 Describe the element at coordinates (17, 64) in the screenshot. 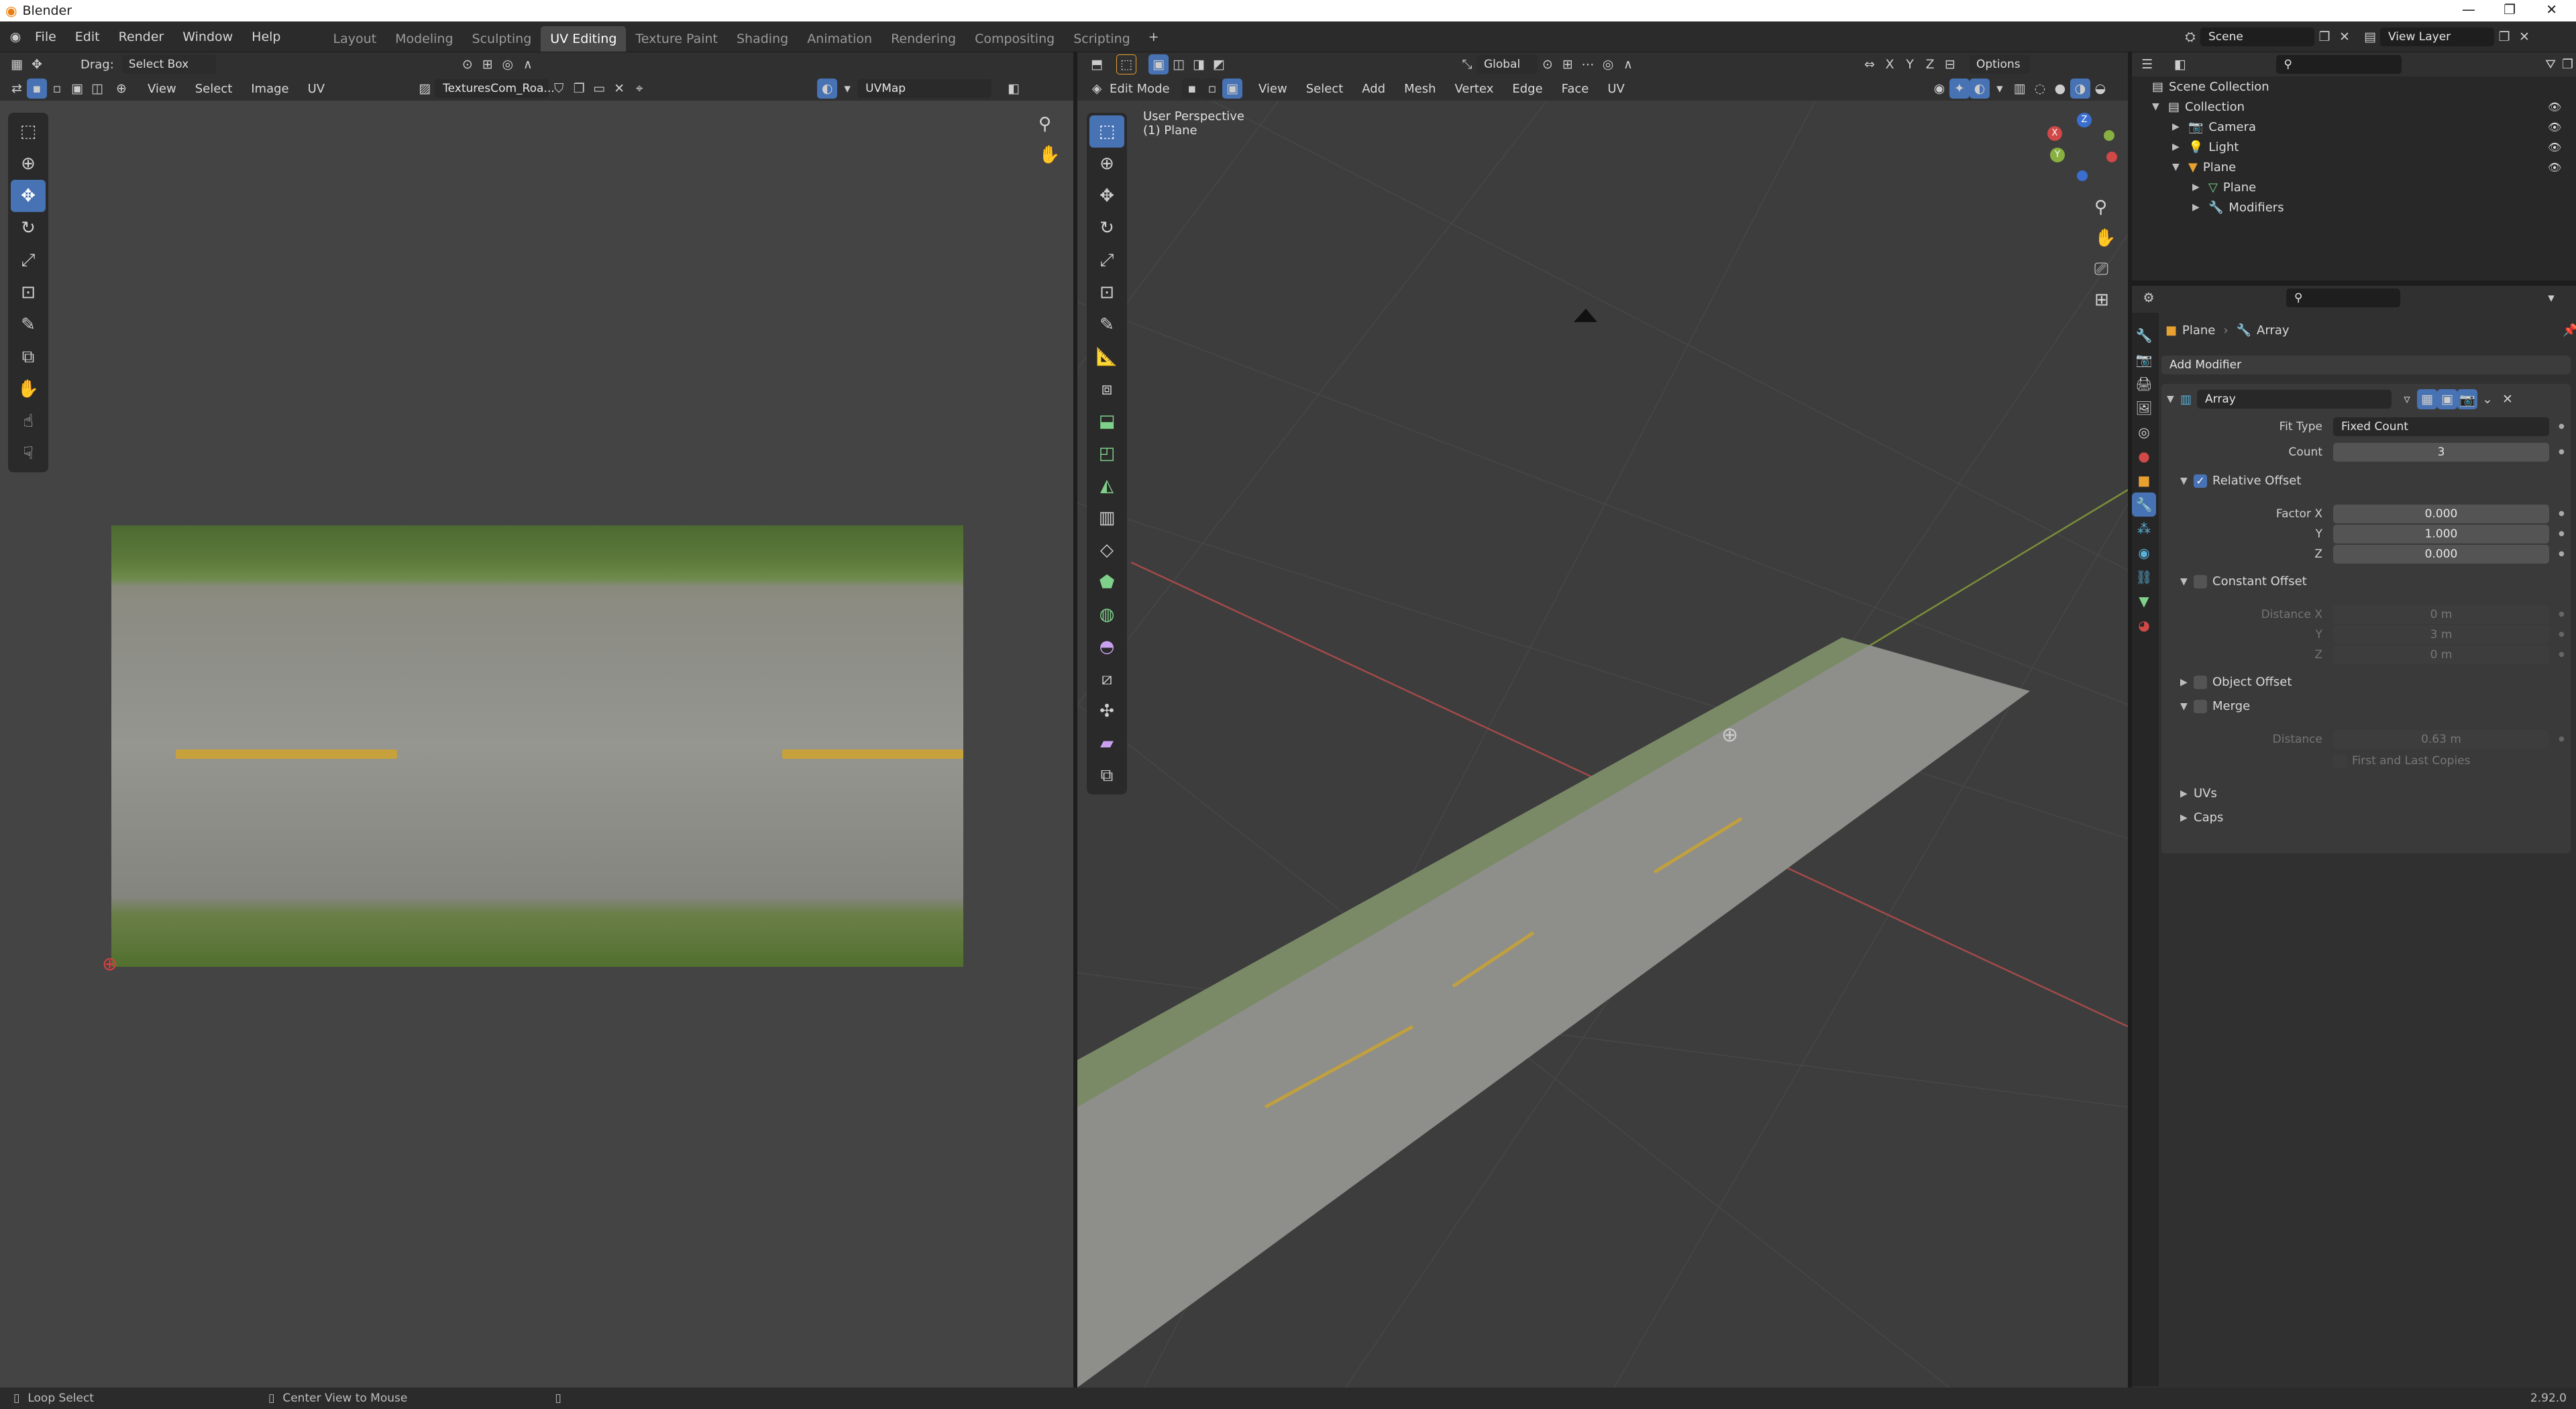

I see `editor-type-icon: ▦` at that location.